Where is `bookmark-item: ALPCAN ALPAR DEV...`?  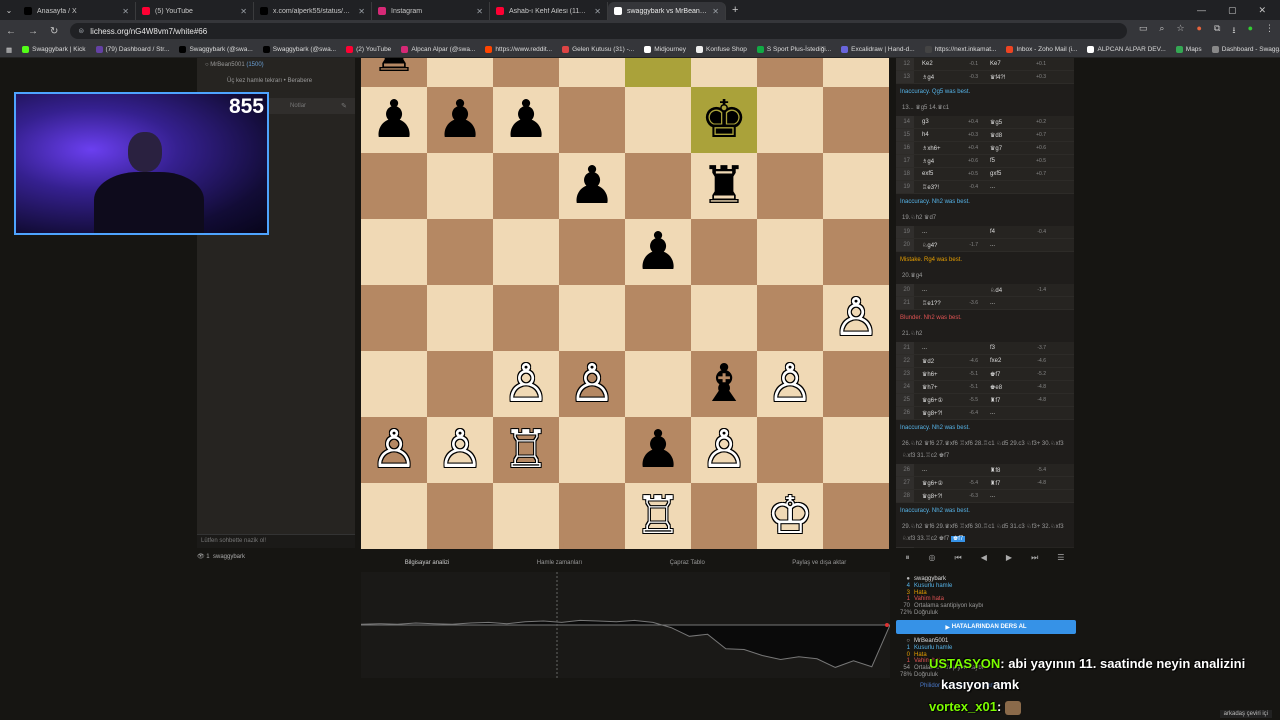
bookmark-item: ALPCAN ALPAR DEV... is located at coordinates (1126, 49).